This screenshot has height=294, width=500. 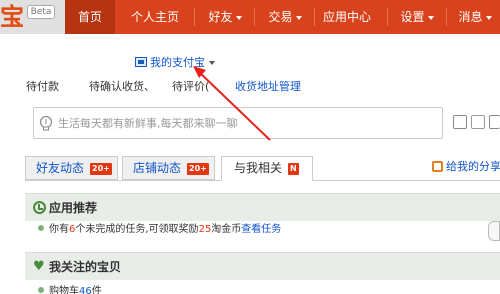 I want to click on shop-feed-count-badge: 20+, so click(x=198, y=169).